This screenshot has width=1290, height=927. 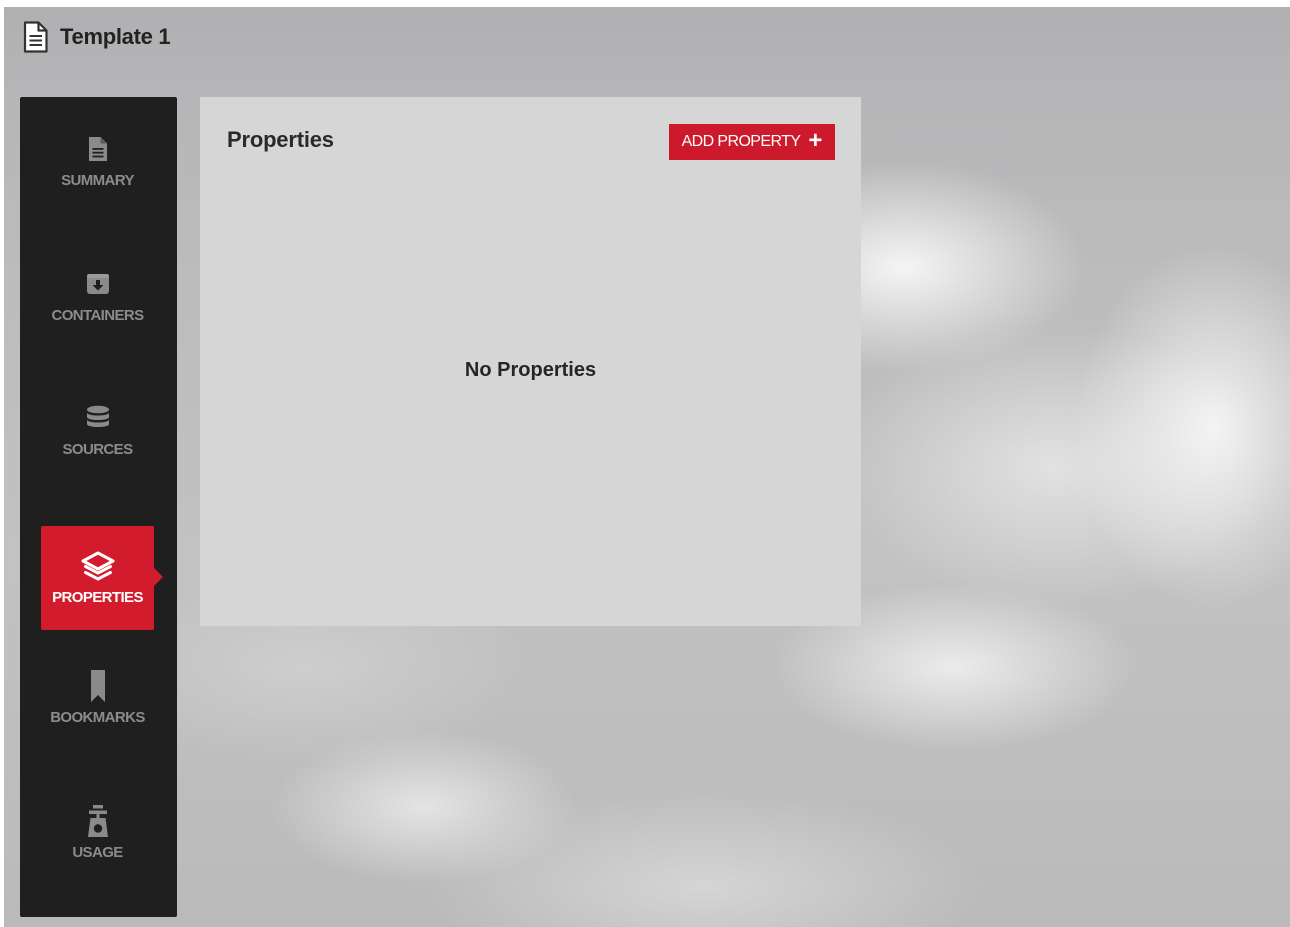 I want to click on layers-icon, so click(x=98, y=566).